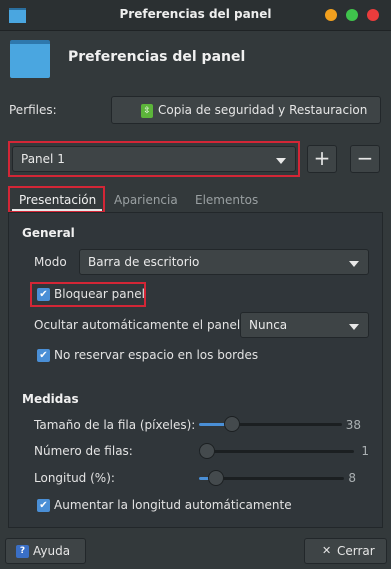 The image size is (391, 569). What do you see at coordinates (144, 262) in the screenshot?
I see `mode-select-value: Barra de escritorio` at bounding box center [144, 262].